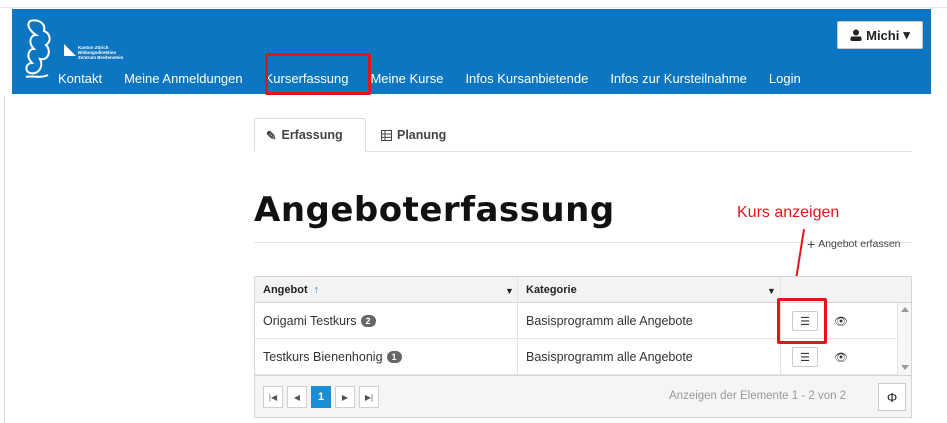 The width and height of the screenshot is (947, 423). I want to click on scroll-up-icon, so click(905, 309).